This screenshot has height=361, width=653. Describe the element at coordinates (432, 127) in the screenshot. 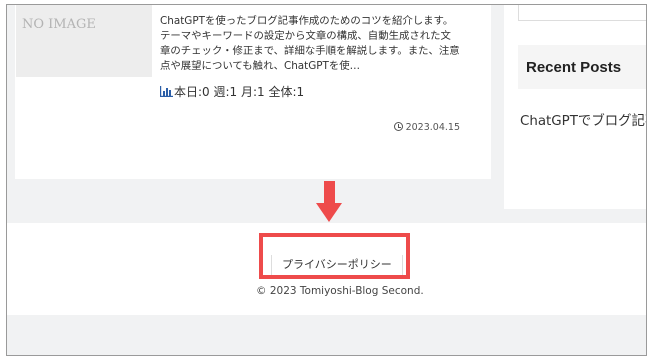

I see `post-date-text: 2023.04.15` at that location.